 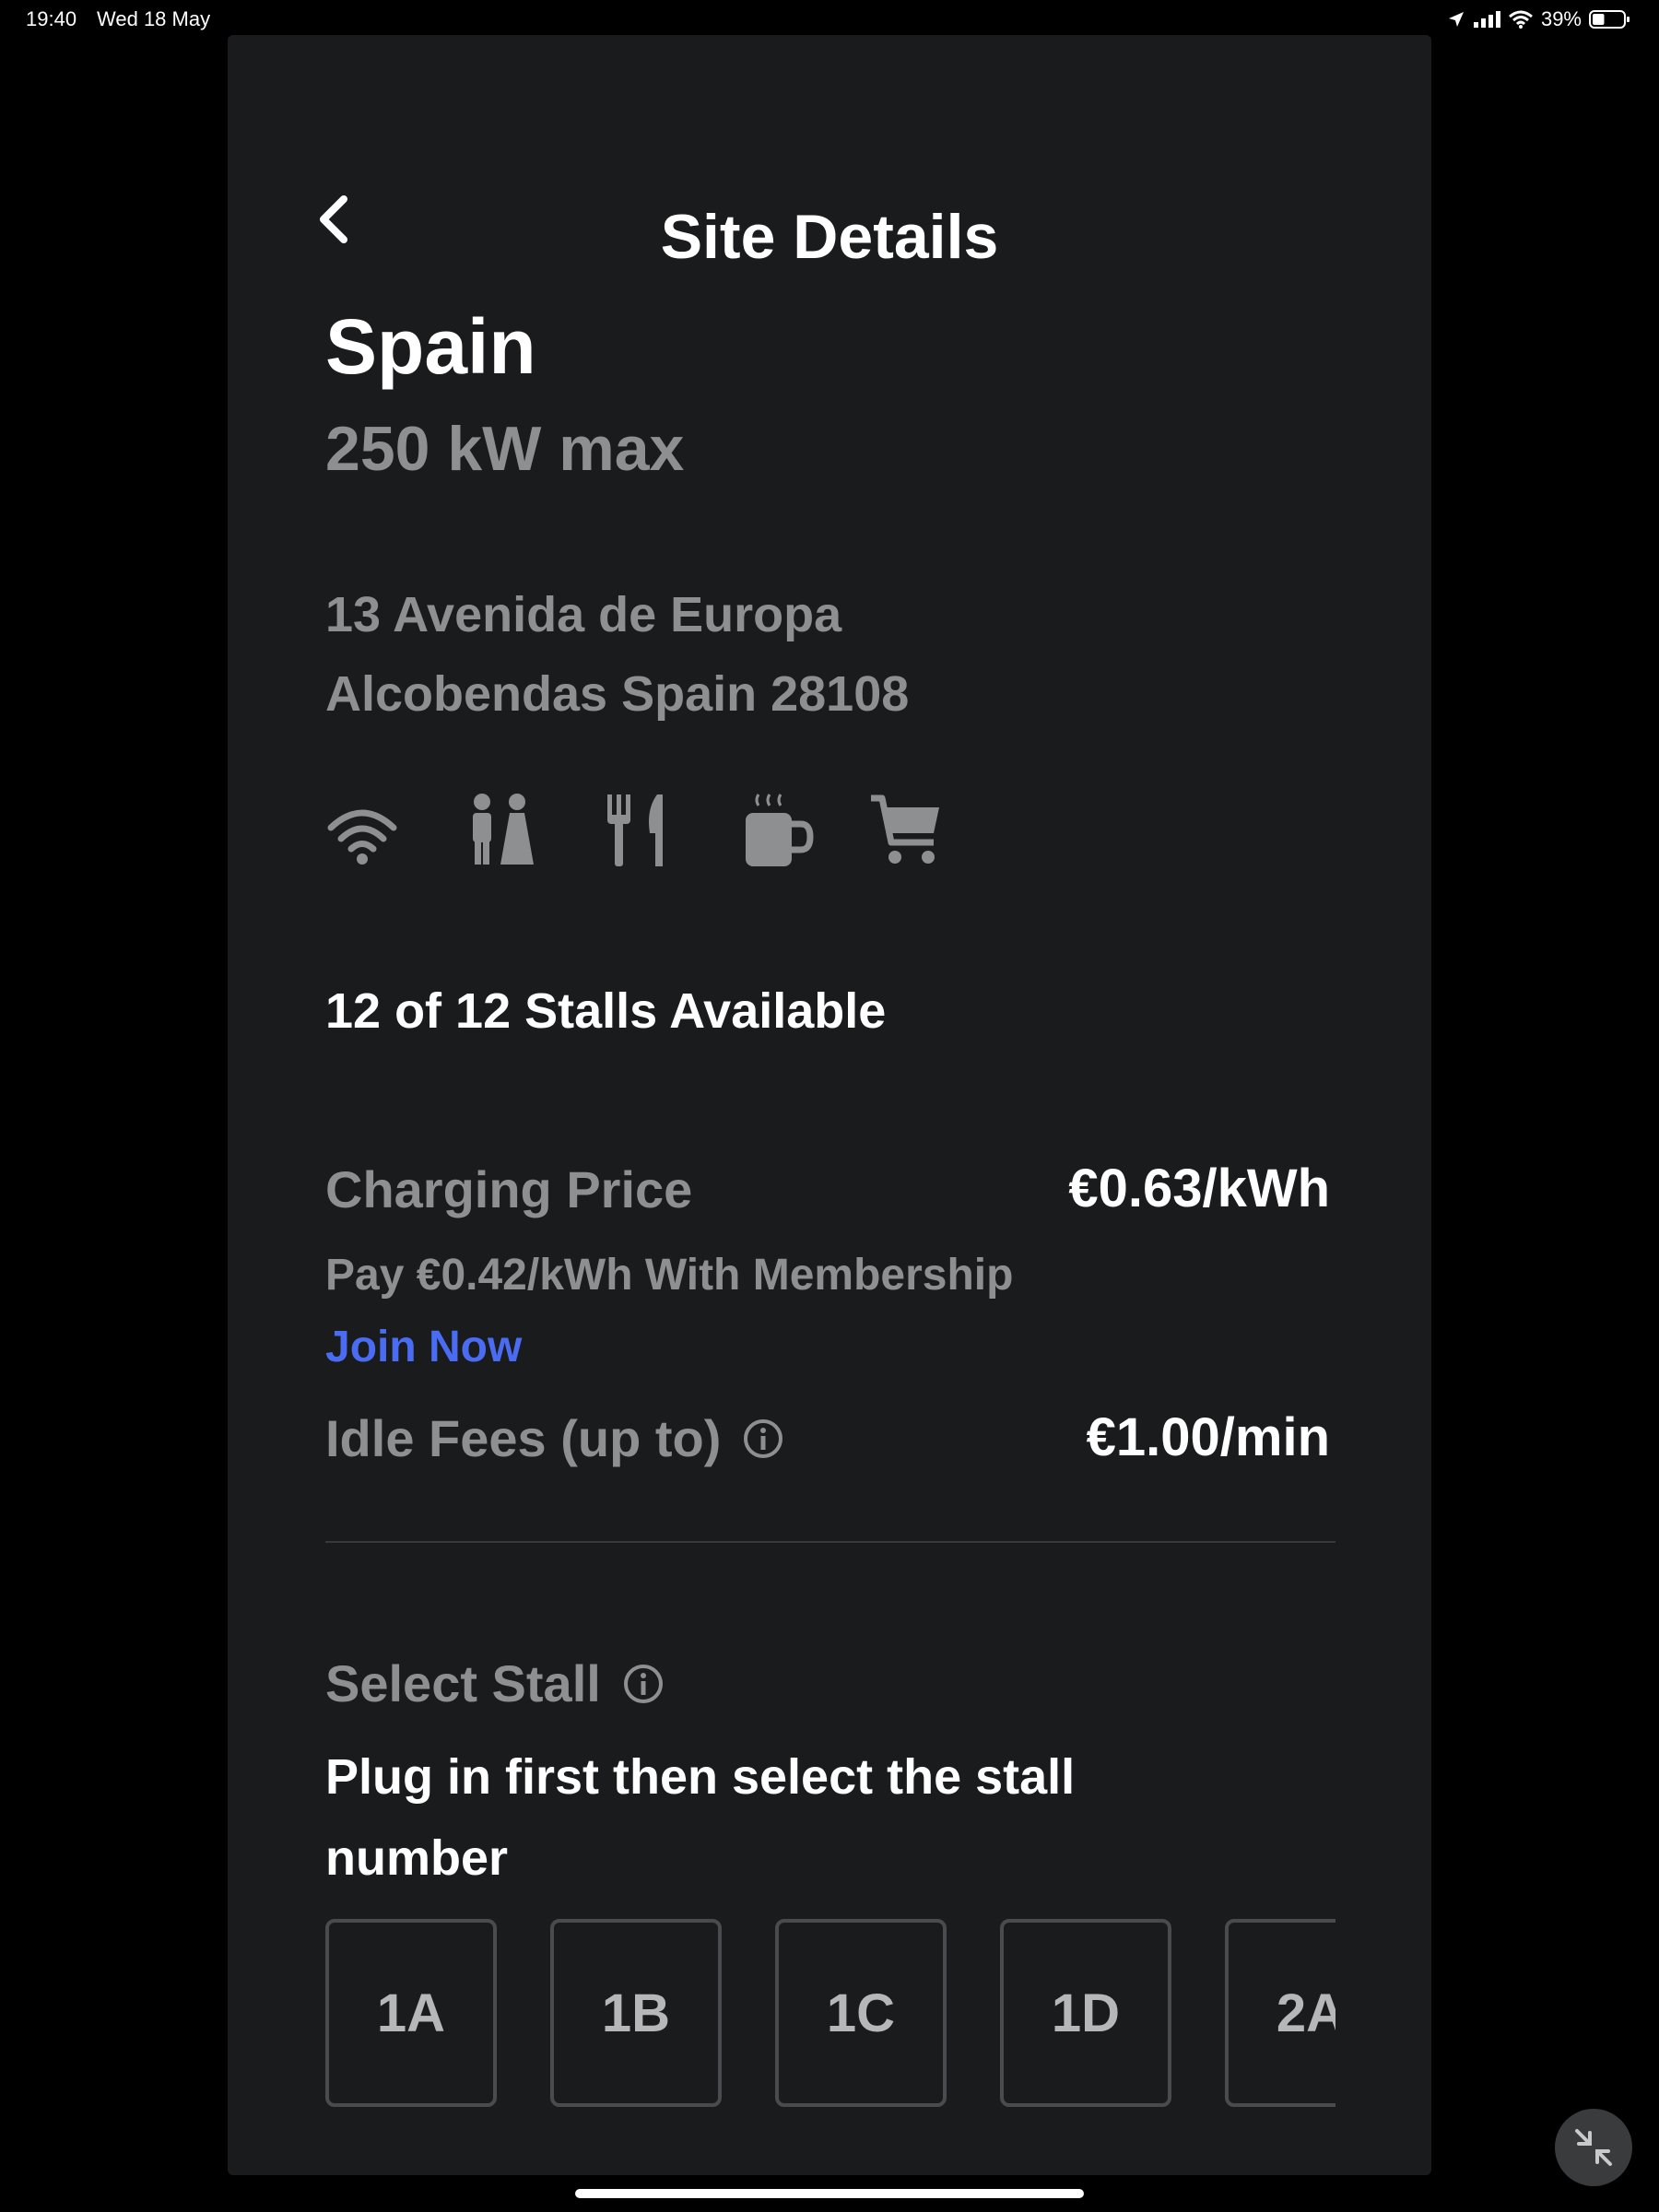 I want to click on status-indicators: 39%, so click(x=1539, y=19).